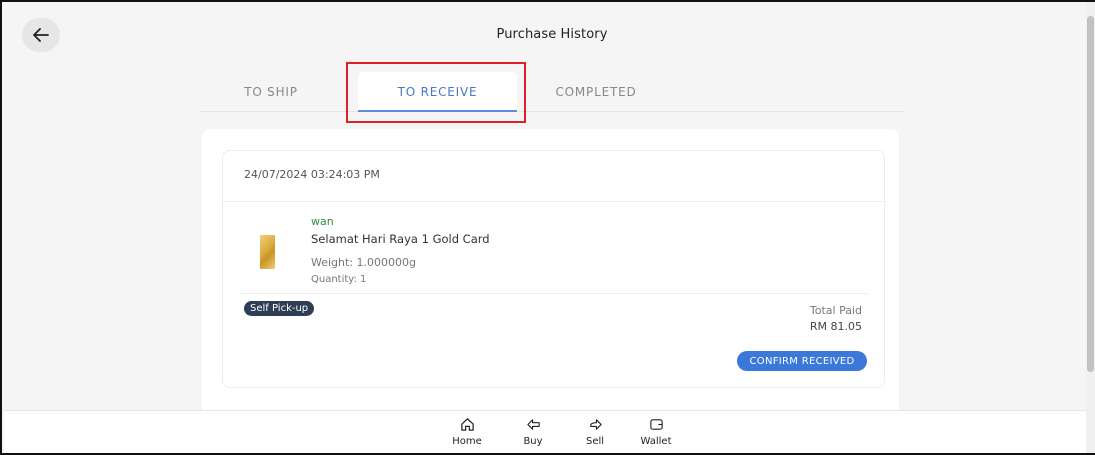 The image size is (1095, 455). I want to click on scrollbar-thumb, so click(1090, 194).